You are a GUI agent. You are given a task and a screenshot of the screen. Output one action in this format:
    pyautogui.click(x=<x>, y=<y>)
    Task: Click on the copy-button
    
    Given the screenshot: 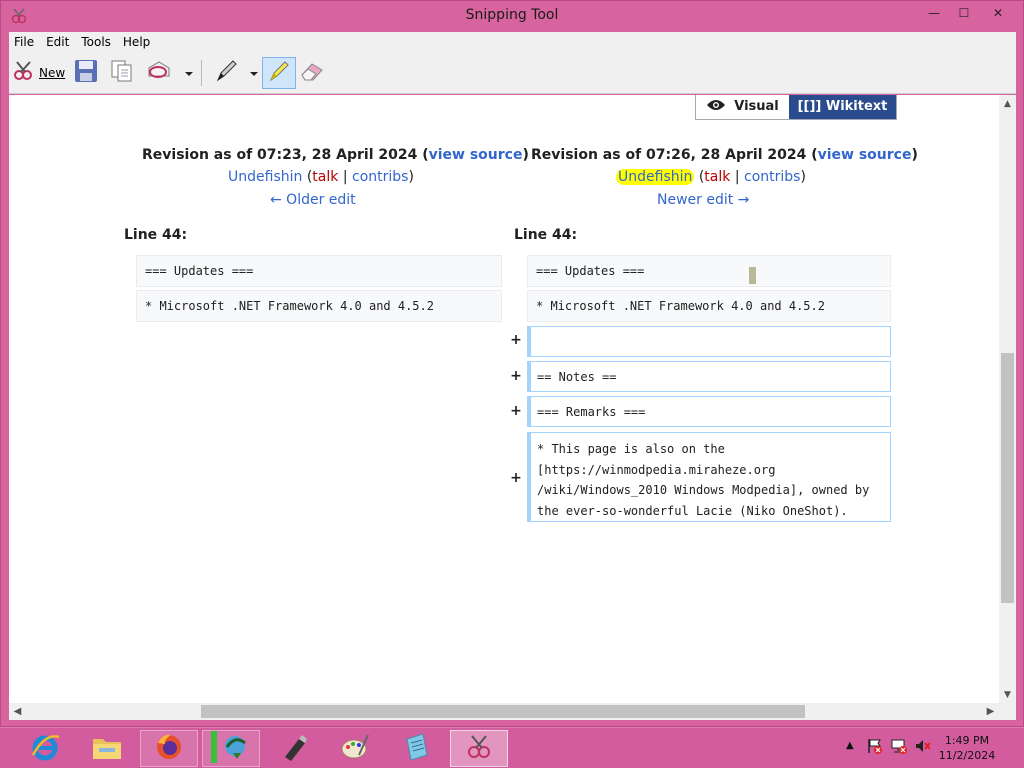 What is the action you would take?
    pyautogui.click(x=122, y=73)
    